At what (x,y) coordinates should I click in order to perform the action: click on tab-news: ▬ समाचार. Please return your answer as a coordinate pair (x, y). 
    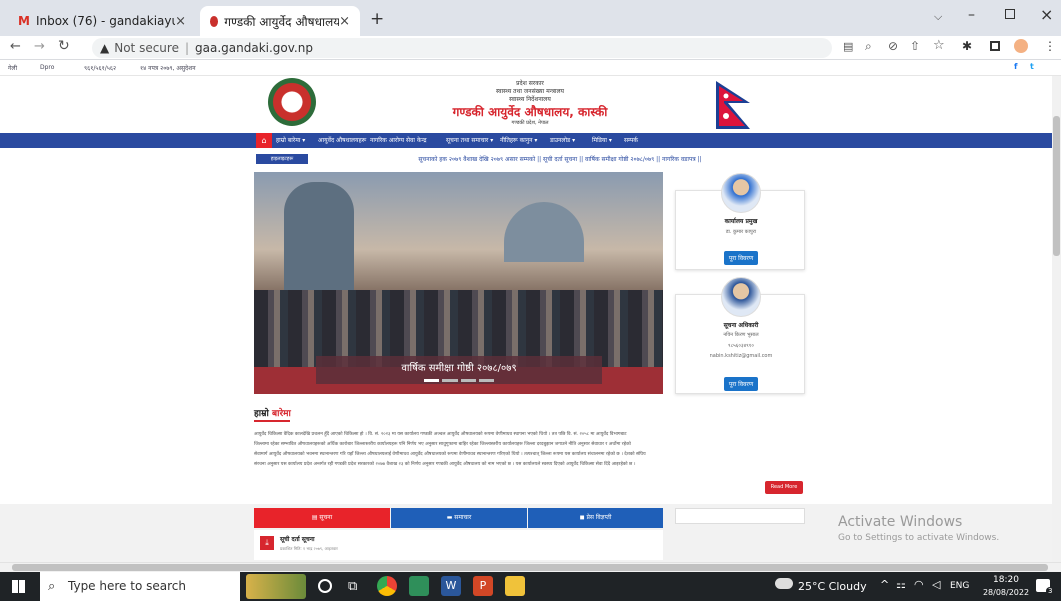
    Looking at the image, I should click on (459, 518).